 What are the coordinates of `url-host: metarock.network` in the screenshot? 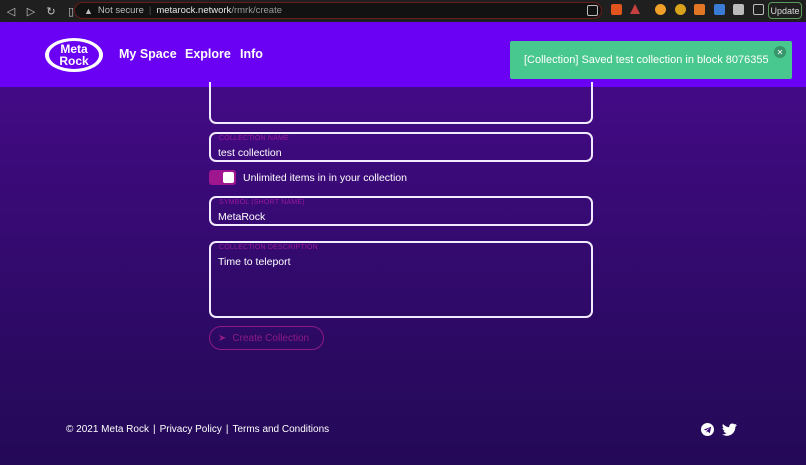 It's located at (194, 10).